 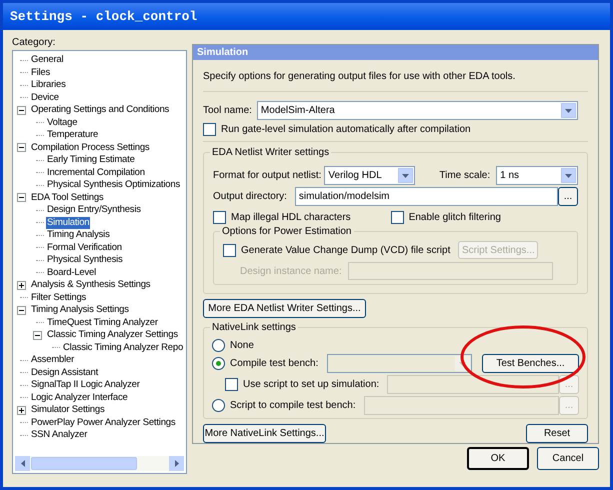 What do you see at coordinates (345, 251) in the screenshot?
I see `vcd-script-label: Generate Value Change Dump (VCD) file script` at bounding box center [345, 251].